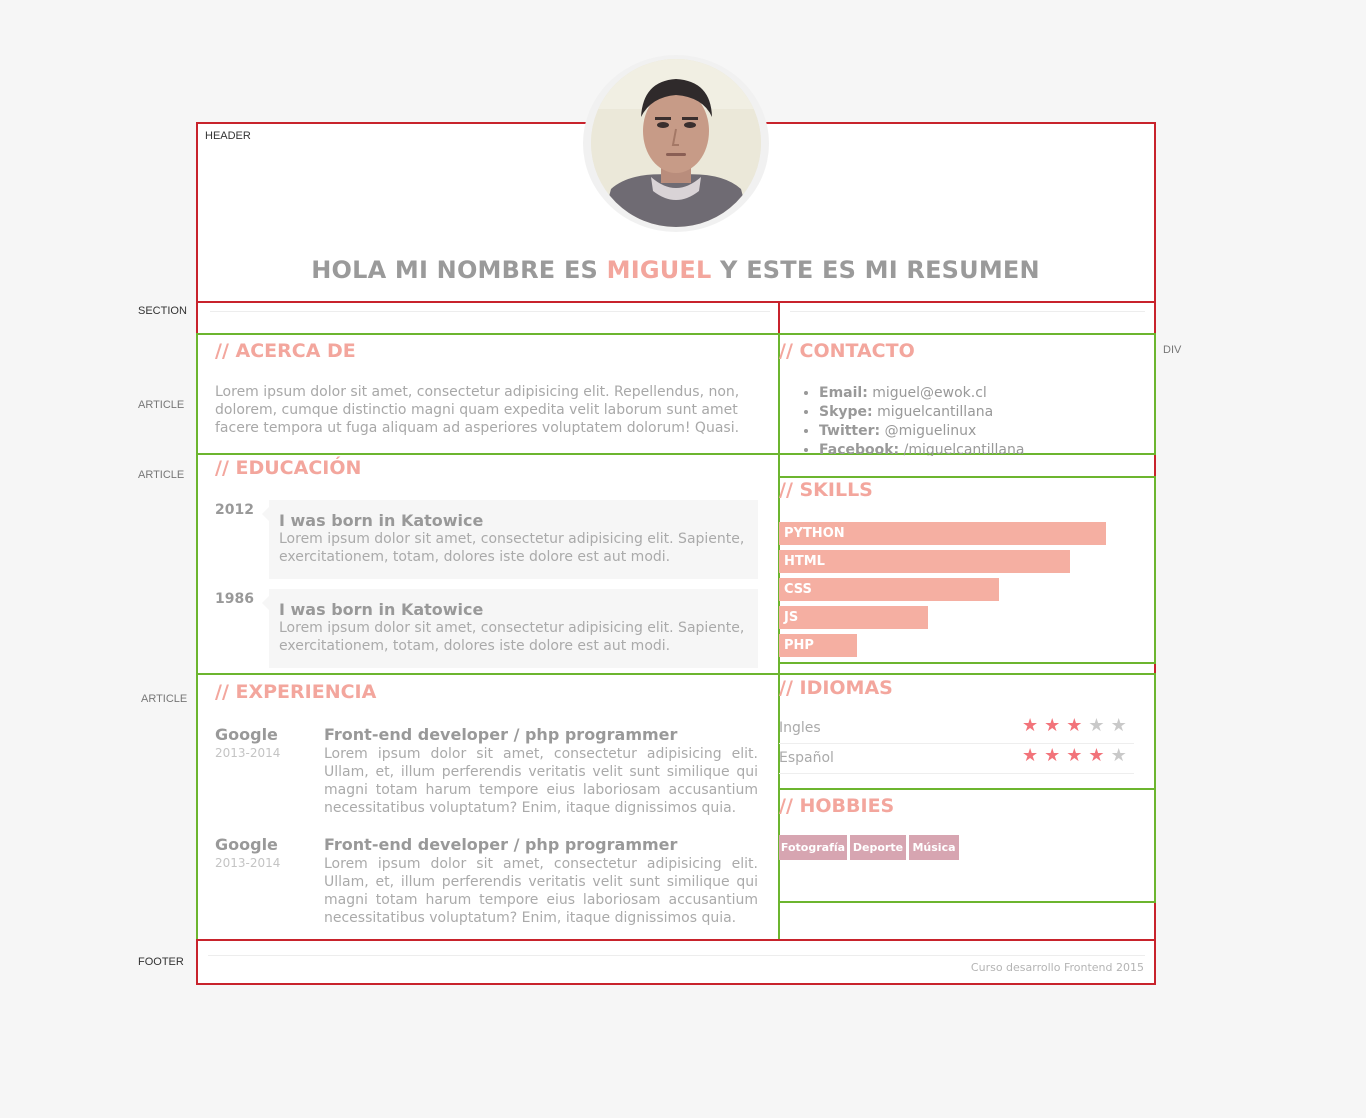 Image resolution: width=1366 pixels, height=1118 pixels. What do you see at coordinates (228, 136) in the screenshot?
I see `header-label: HEADER` at bounding box center [228, 136].